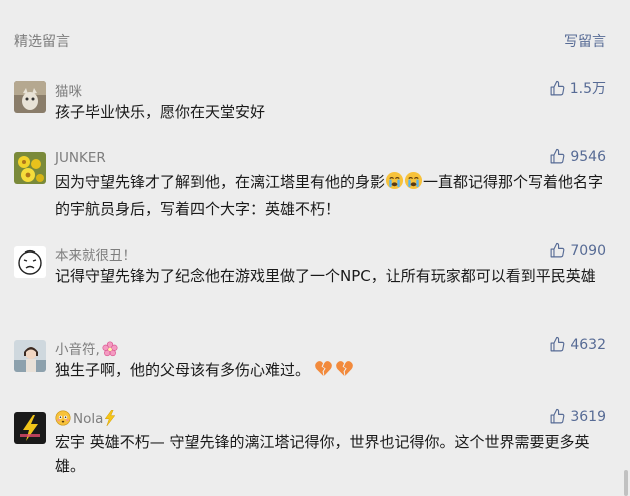 The image size is (630, 496). I want to click on commenter-name: 本来就很丑！, so click(95, 254).